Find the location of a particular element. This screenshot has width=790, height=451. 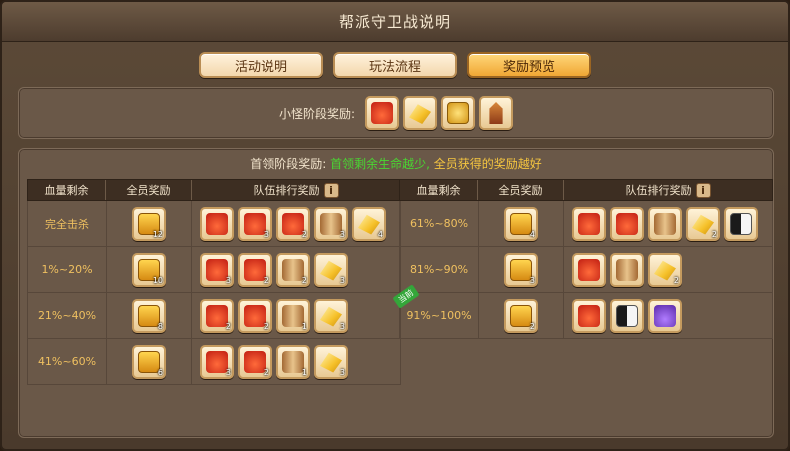

item-quantity: 8 is located at coordinates (160, 326).